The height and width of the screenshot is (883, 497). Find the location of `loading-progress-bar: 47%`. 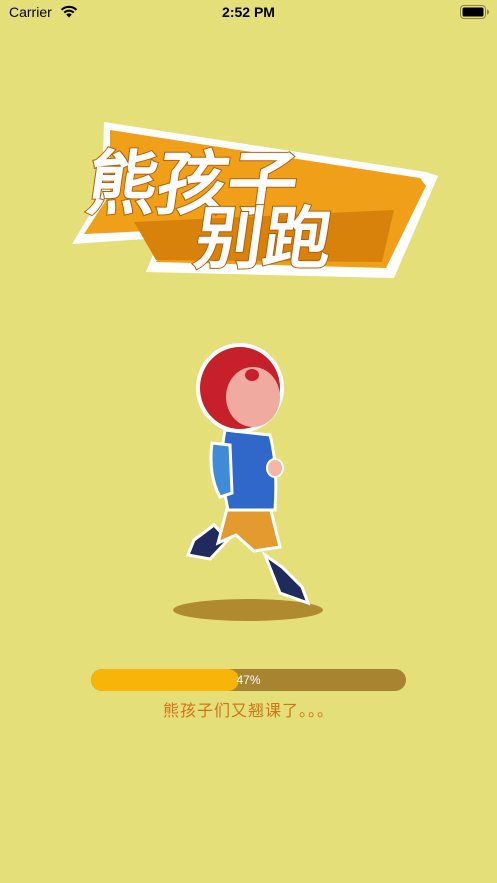

loading-progress-bar: 47% is located at coordinates (248, 680).